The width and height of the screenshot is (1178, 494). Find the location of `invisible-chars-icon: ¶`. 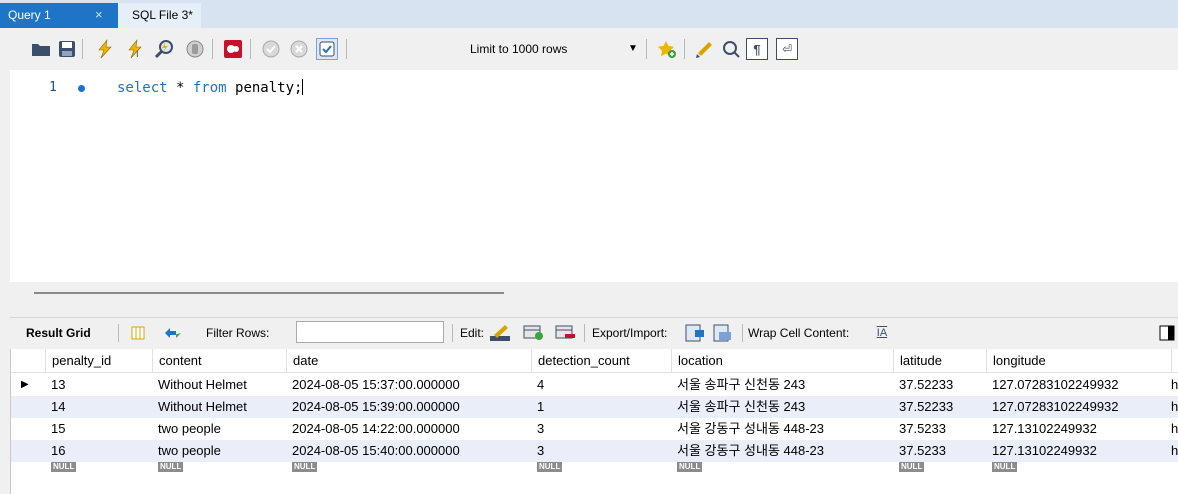

invisible-chars-icon: ¶ is located at coordinates (757, 49).